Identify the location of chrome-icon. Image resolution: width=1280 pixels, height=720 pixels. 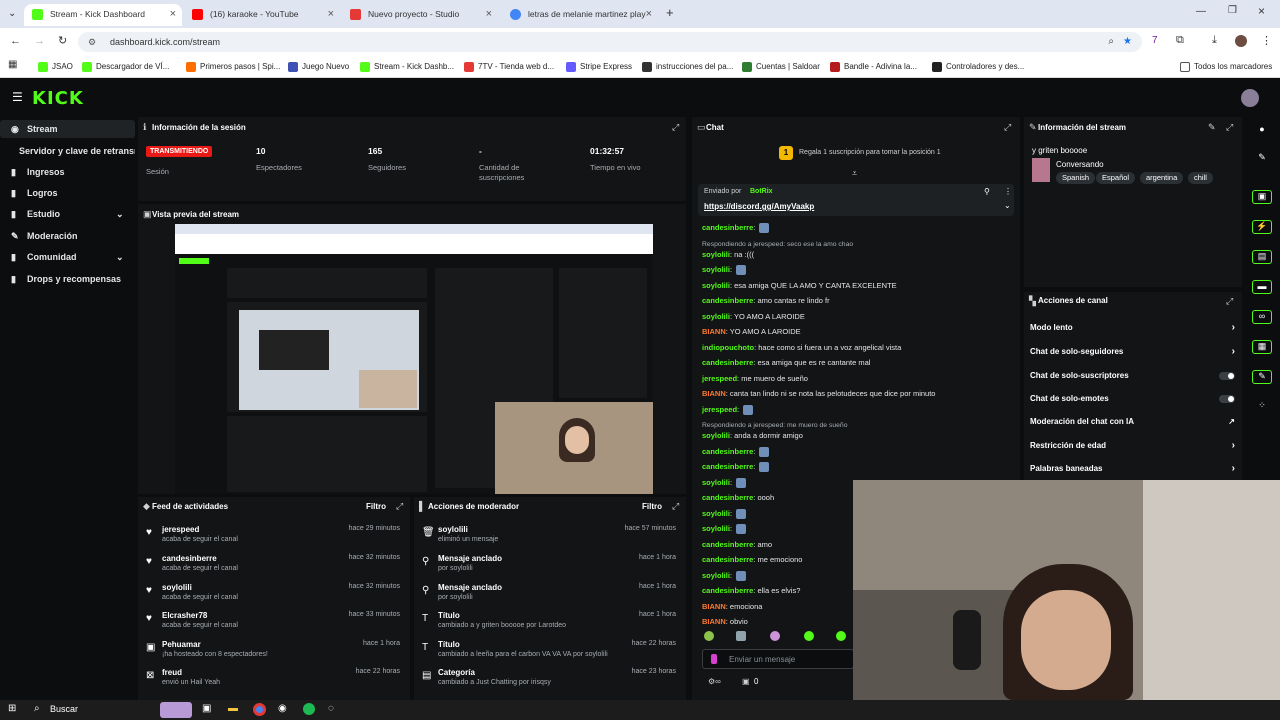
(259, 709).